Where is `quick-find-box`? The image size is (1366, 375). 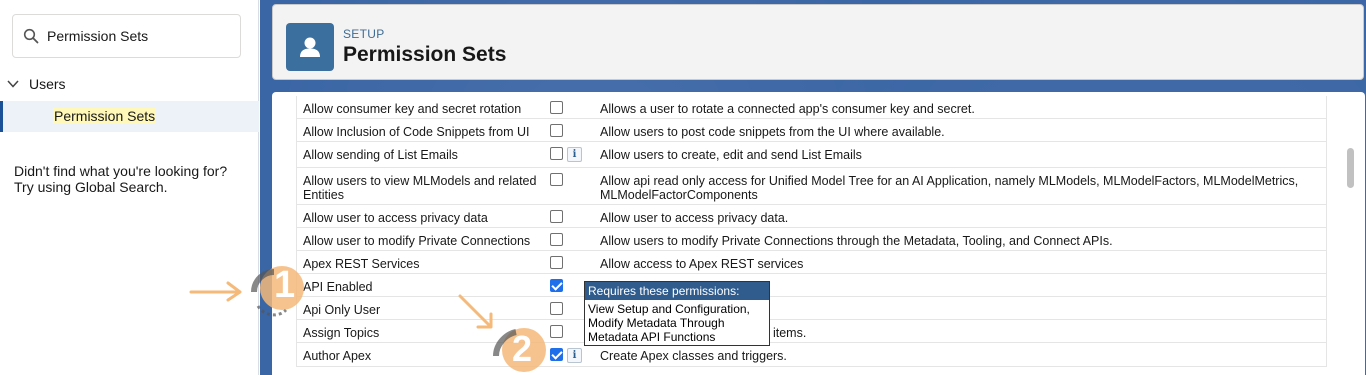
quick-find-box is located at coordinates (126, 36).